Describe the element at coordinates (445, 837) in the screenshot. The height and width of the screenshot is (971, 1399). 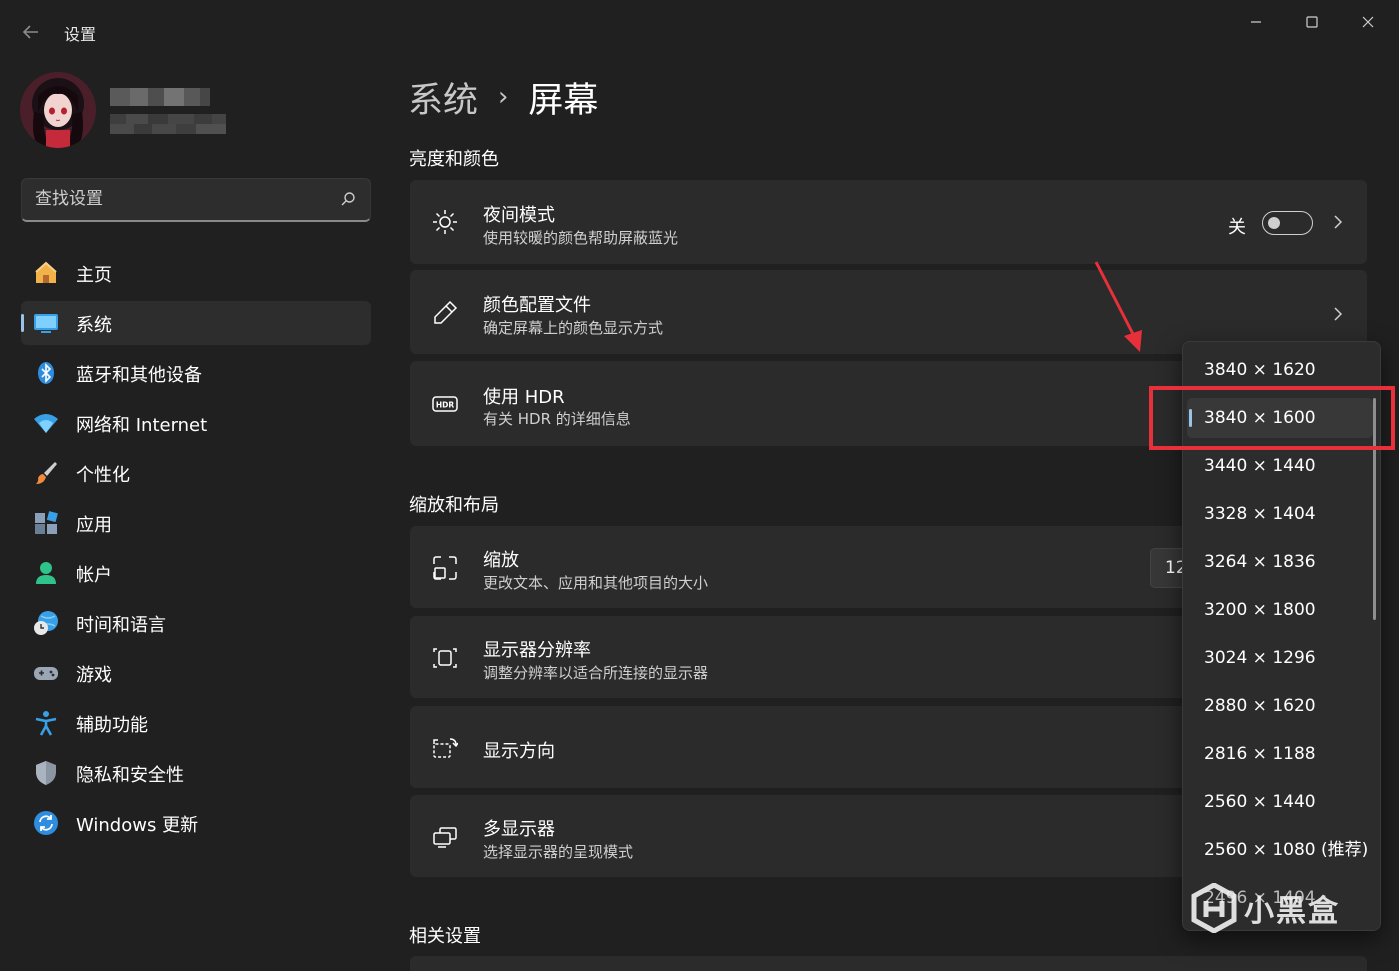
I see `multi-display-icon` at that location.